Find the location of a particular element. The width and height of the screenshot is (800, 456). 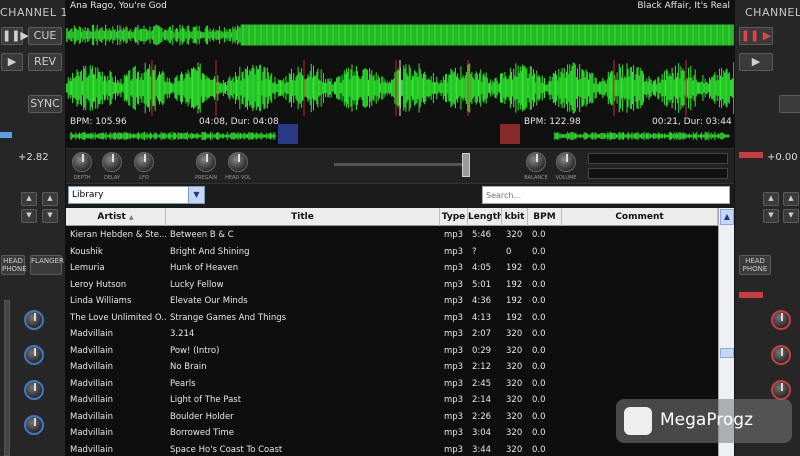

gain-knob-left is located at coordinates (34, 320).